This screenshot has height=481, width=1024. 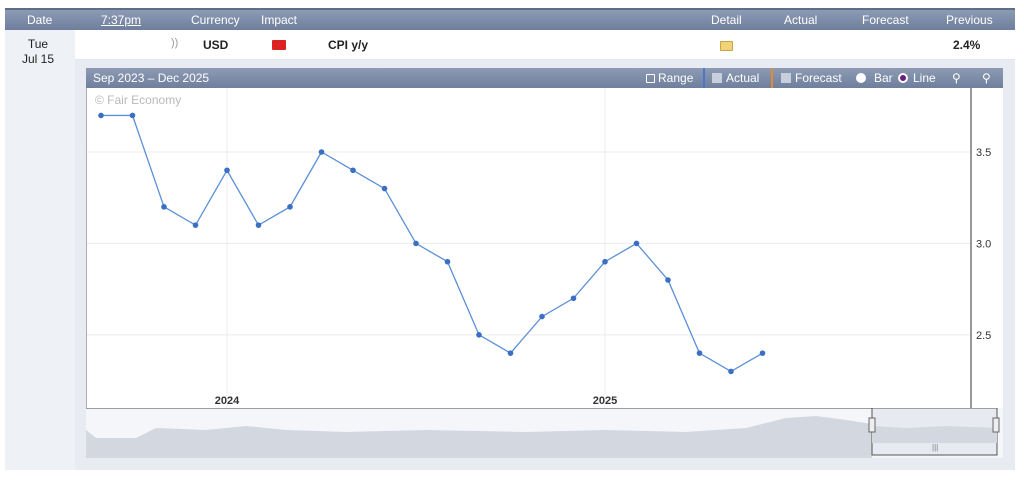 What do you see at coordinates (983, 336) in the screenshot?
I see `y-tick-label: 2.5` at bounding box center [983, 336].